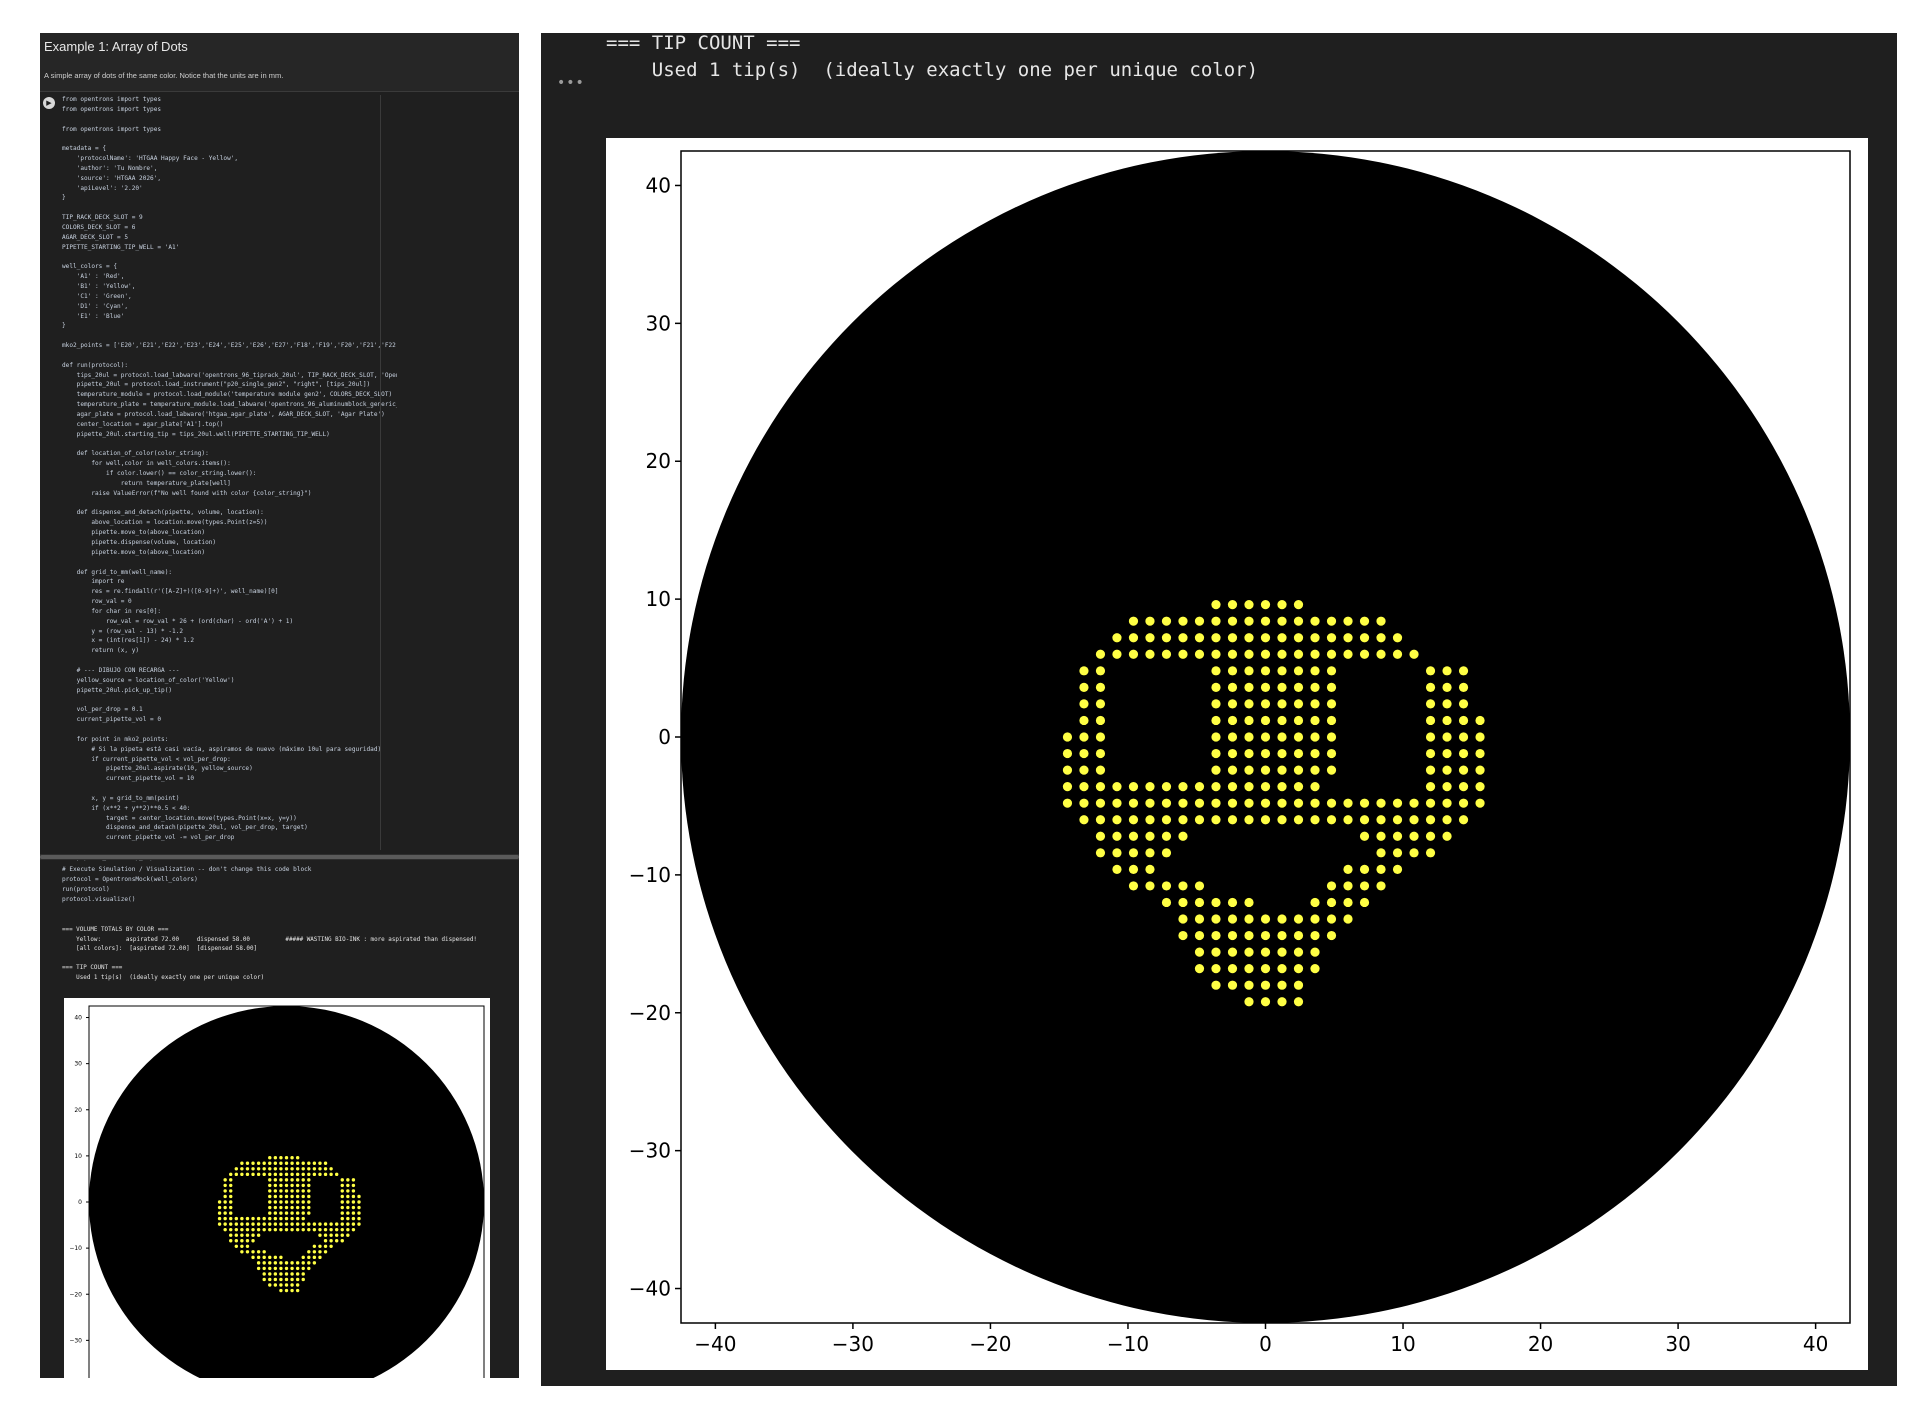 This screenshot has width=1911, height=1409. What do you see at coordinates (121, 247) in the screenshot?
I see `code-line: PIPETTE_STARTING_TIP_WELL = 'A1'` at bounding box center [121, 247].